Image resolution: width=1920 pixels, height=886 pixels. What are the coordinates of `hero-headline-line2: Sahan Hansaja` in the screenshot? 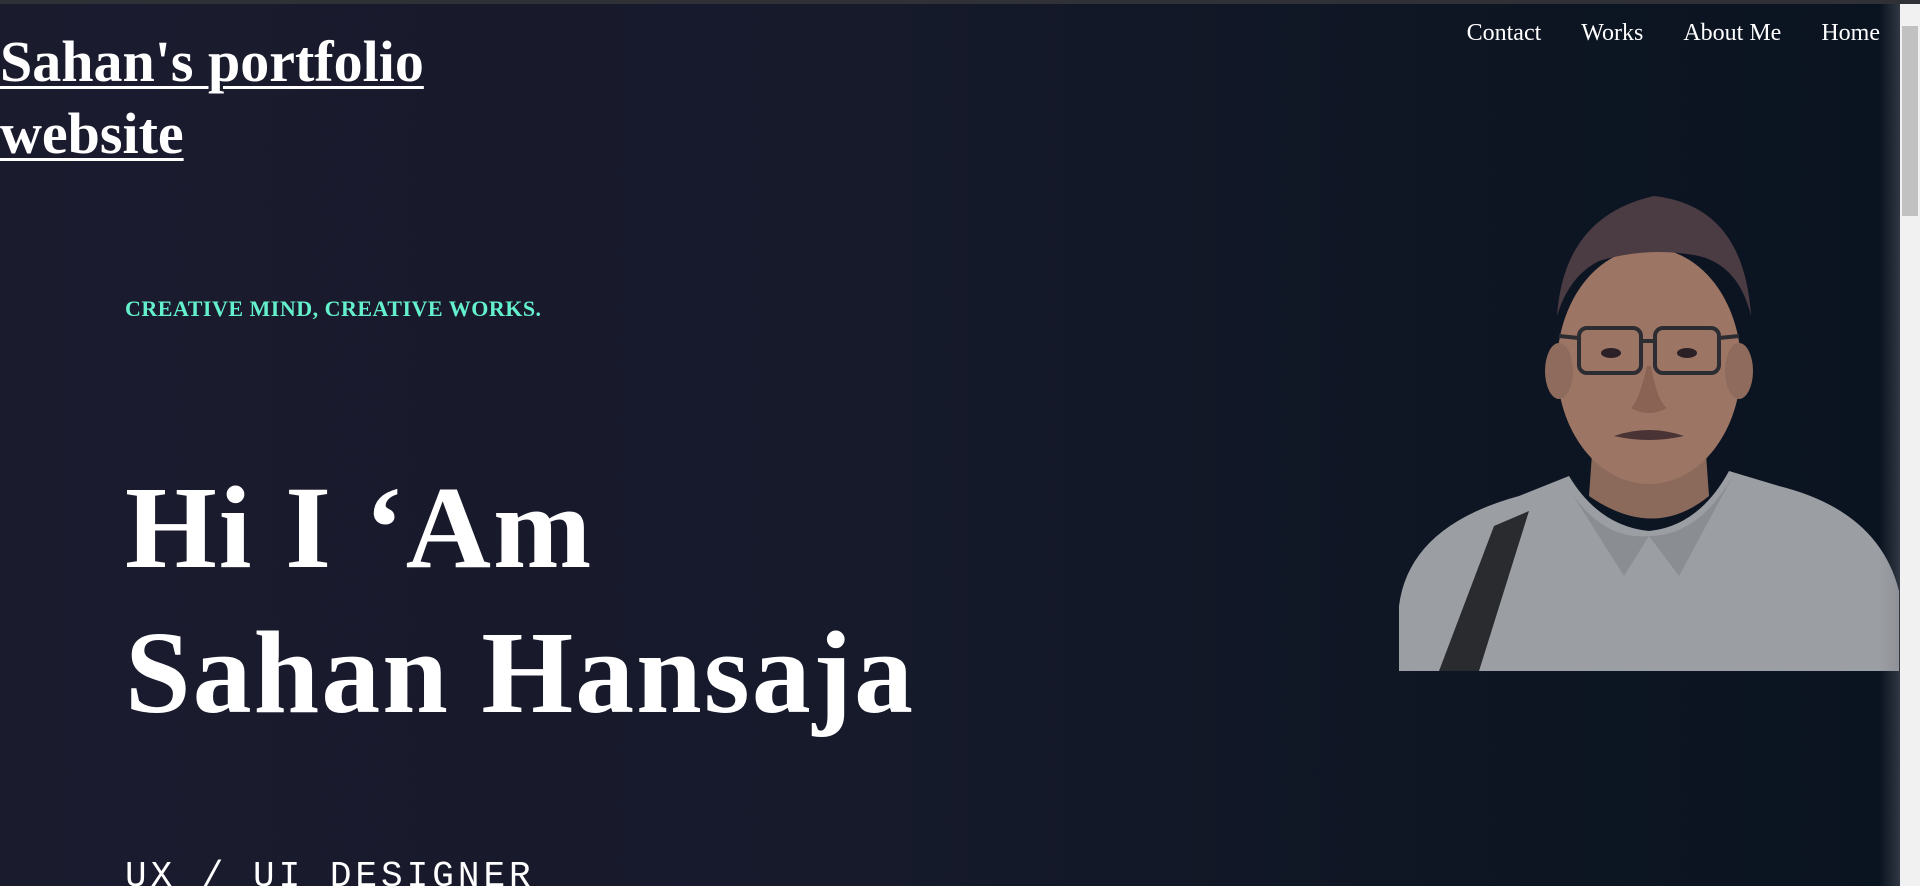 It's located at (520, 672).